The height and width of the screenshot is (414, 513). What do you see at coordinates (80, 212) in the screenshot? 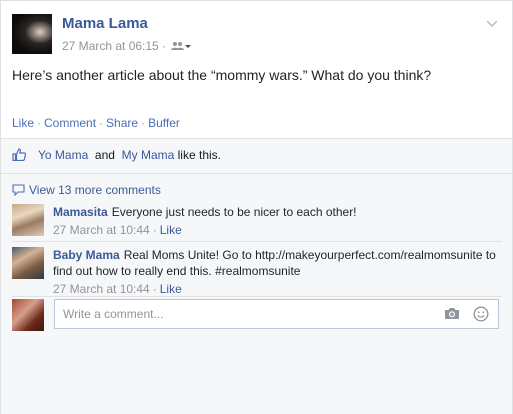
I see `commenter-name: Mamasita` at bounding box center [80, 212].